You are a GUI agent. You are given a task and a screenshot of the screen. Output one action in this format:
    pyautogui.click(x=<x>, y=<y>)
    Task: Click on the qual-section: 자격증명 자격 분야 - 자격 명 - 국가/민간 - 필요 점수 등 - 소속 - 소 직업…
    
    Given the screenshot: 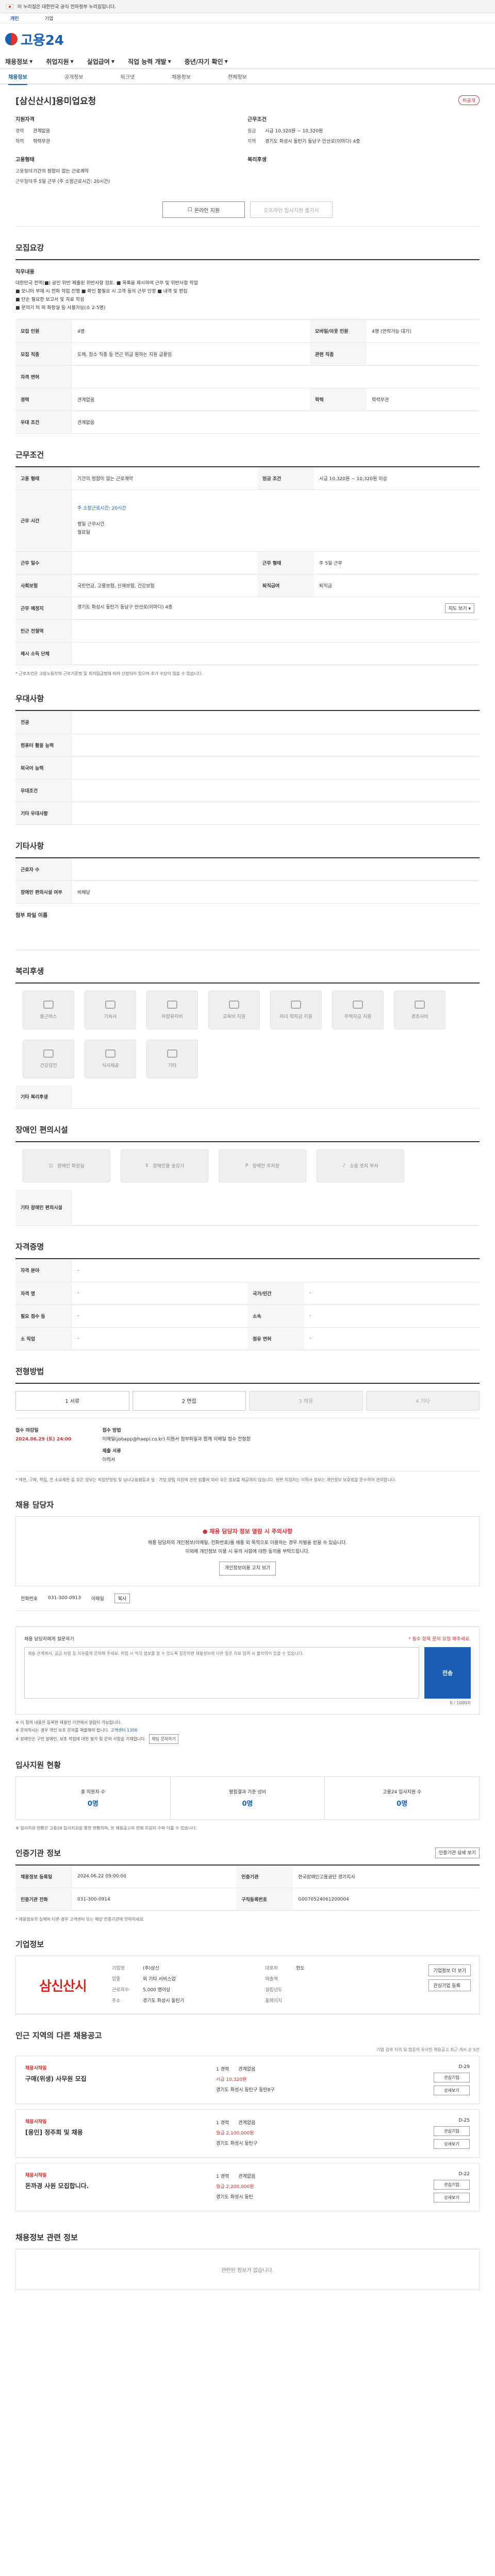 What is the action you would take?
    pyautogui.click(x=247, y=1288)
    